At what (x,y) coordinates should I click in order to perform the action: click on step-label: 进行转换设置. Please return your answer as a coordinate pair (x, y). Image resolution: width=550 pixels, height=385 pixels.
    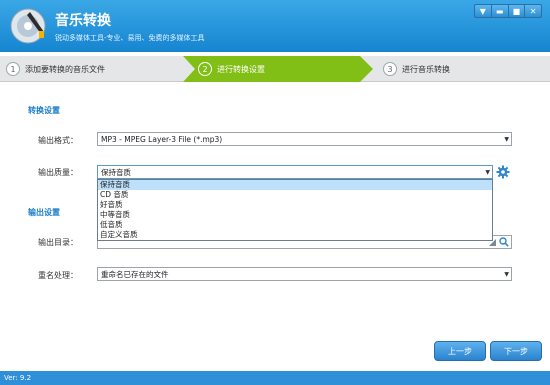
    Looking at the image, I should click on (241, 69).